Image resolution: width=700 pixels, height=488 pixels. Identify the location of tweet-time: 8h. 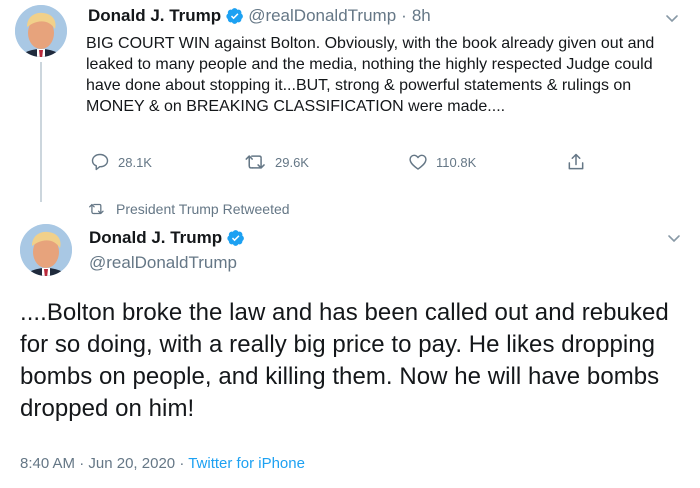
(421, 16).